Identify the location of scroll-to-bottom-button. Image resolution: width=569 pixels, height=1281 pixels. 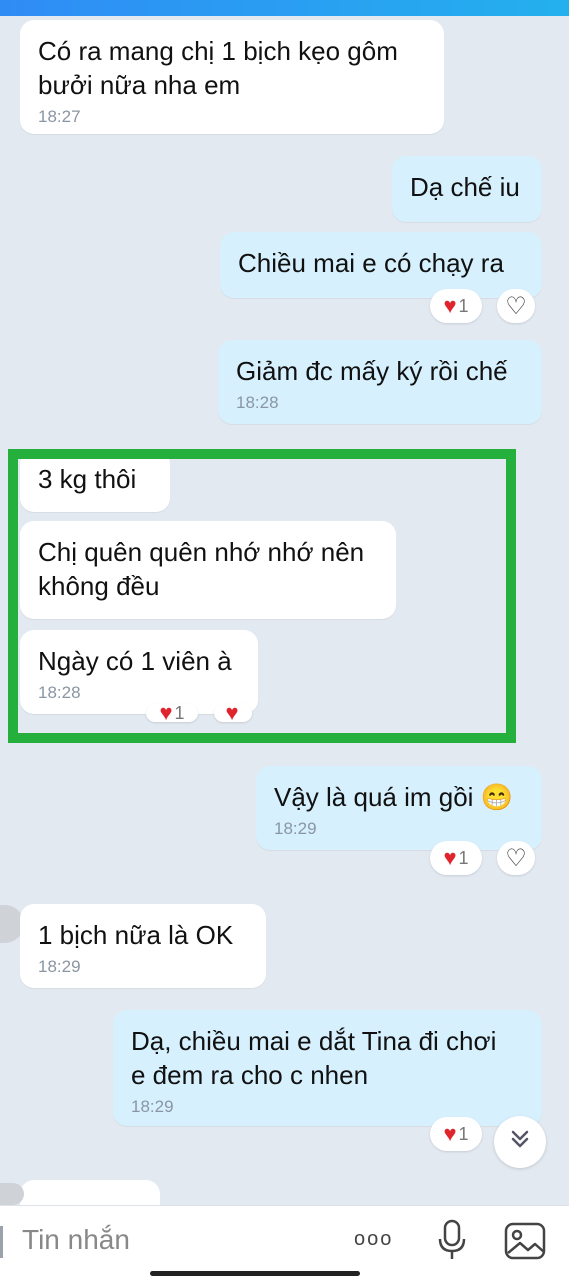
(520, 1142).